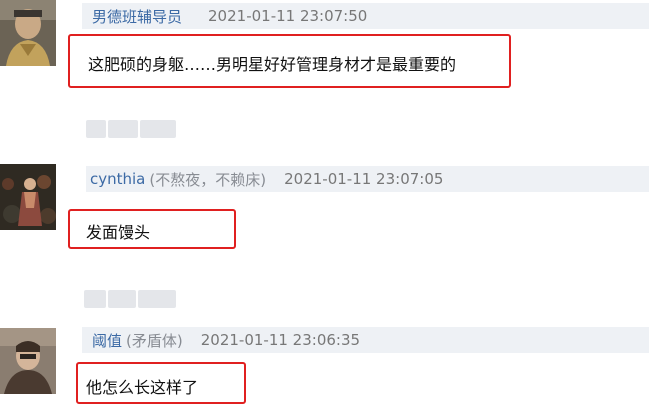 The image size is (649, 404). I want to click on comment-header: 男德班辅导员 2021-01-11 23:07:50, so click(365, 16).